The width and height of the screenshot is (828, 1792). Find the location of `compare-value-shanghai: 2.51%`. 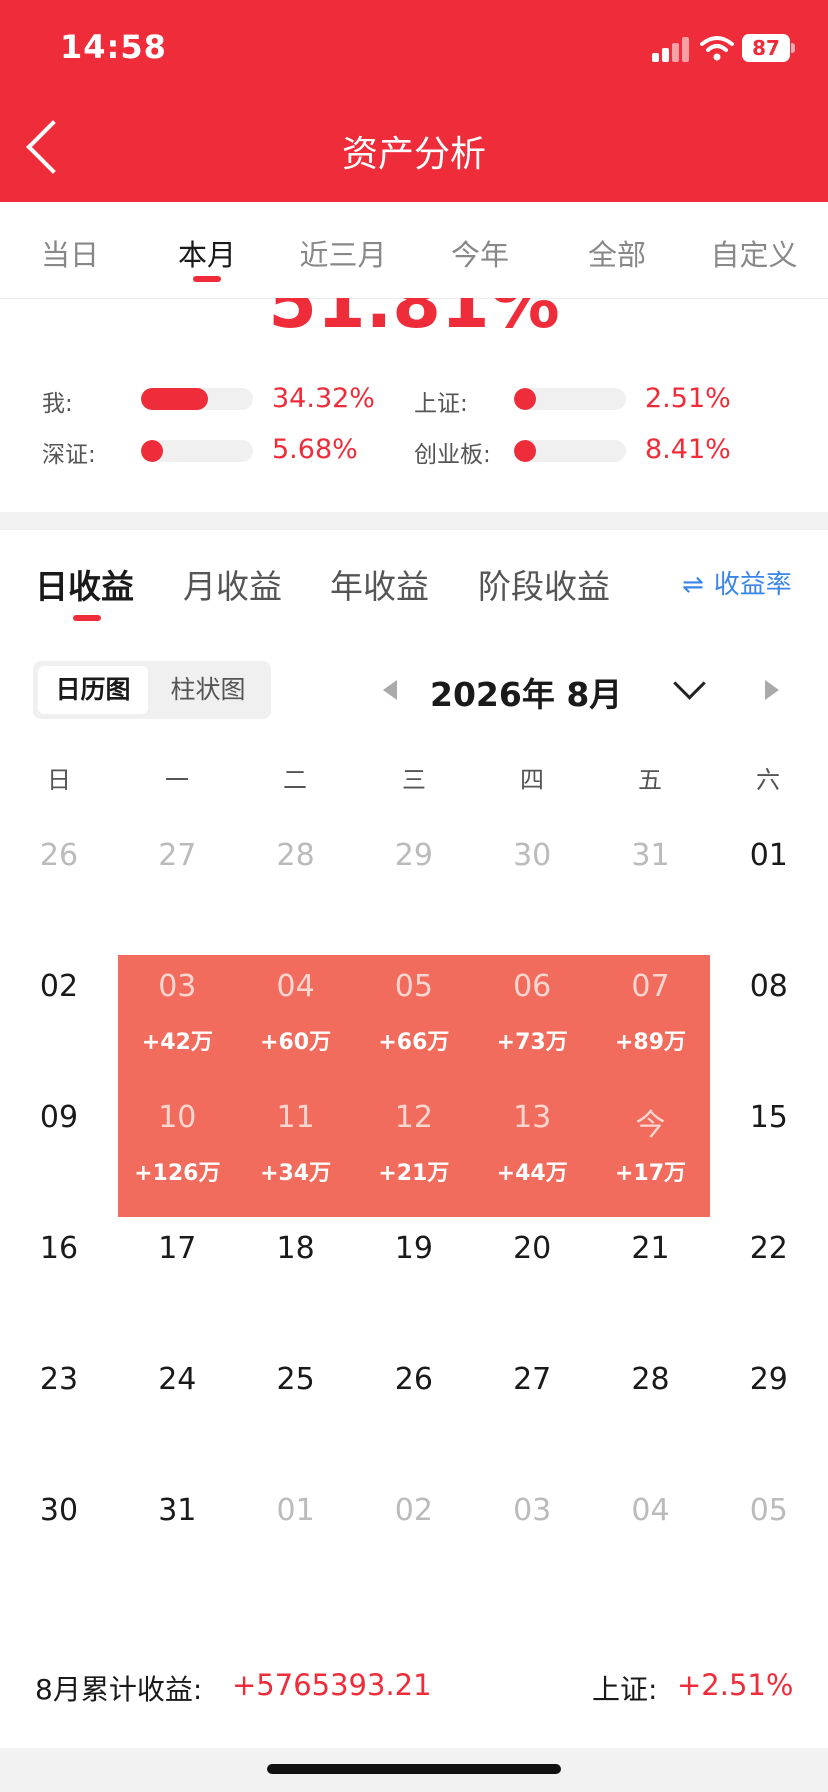

compare-value-shanghai: 2.51% is located at coordinates (688, 398).